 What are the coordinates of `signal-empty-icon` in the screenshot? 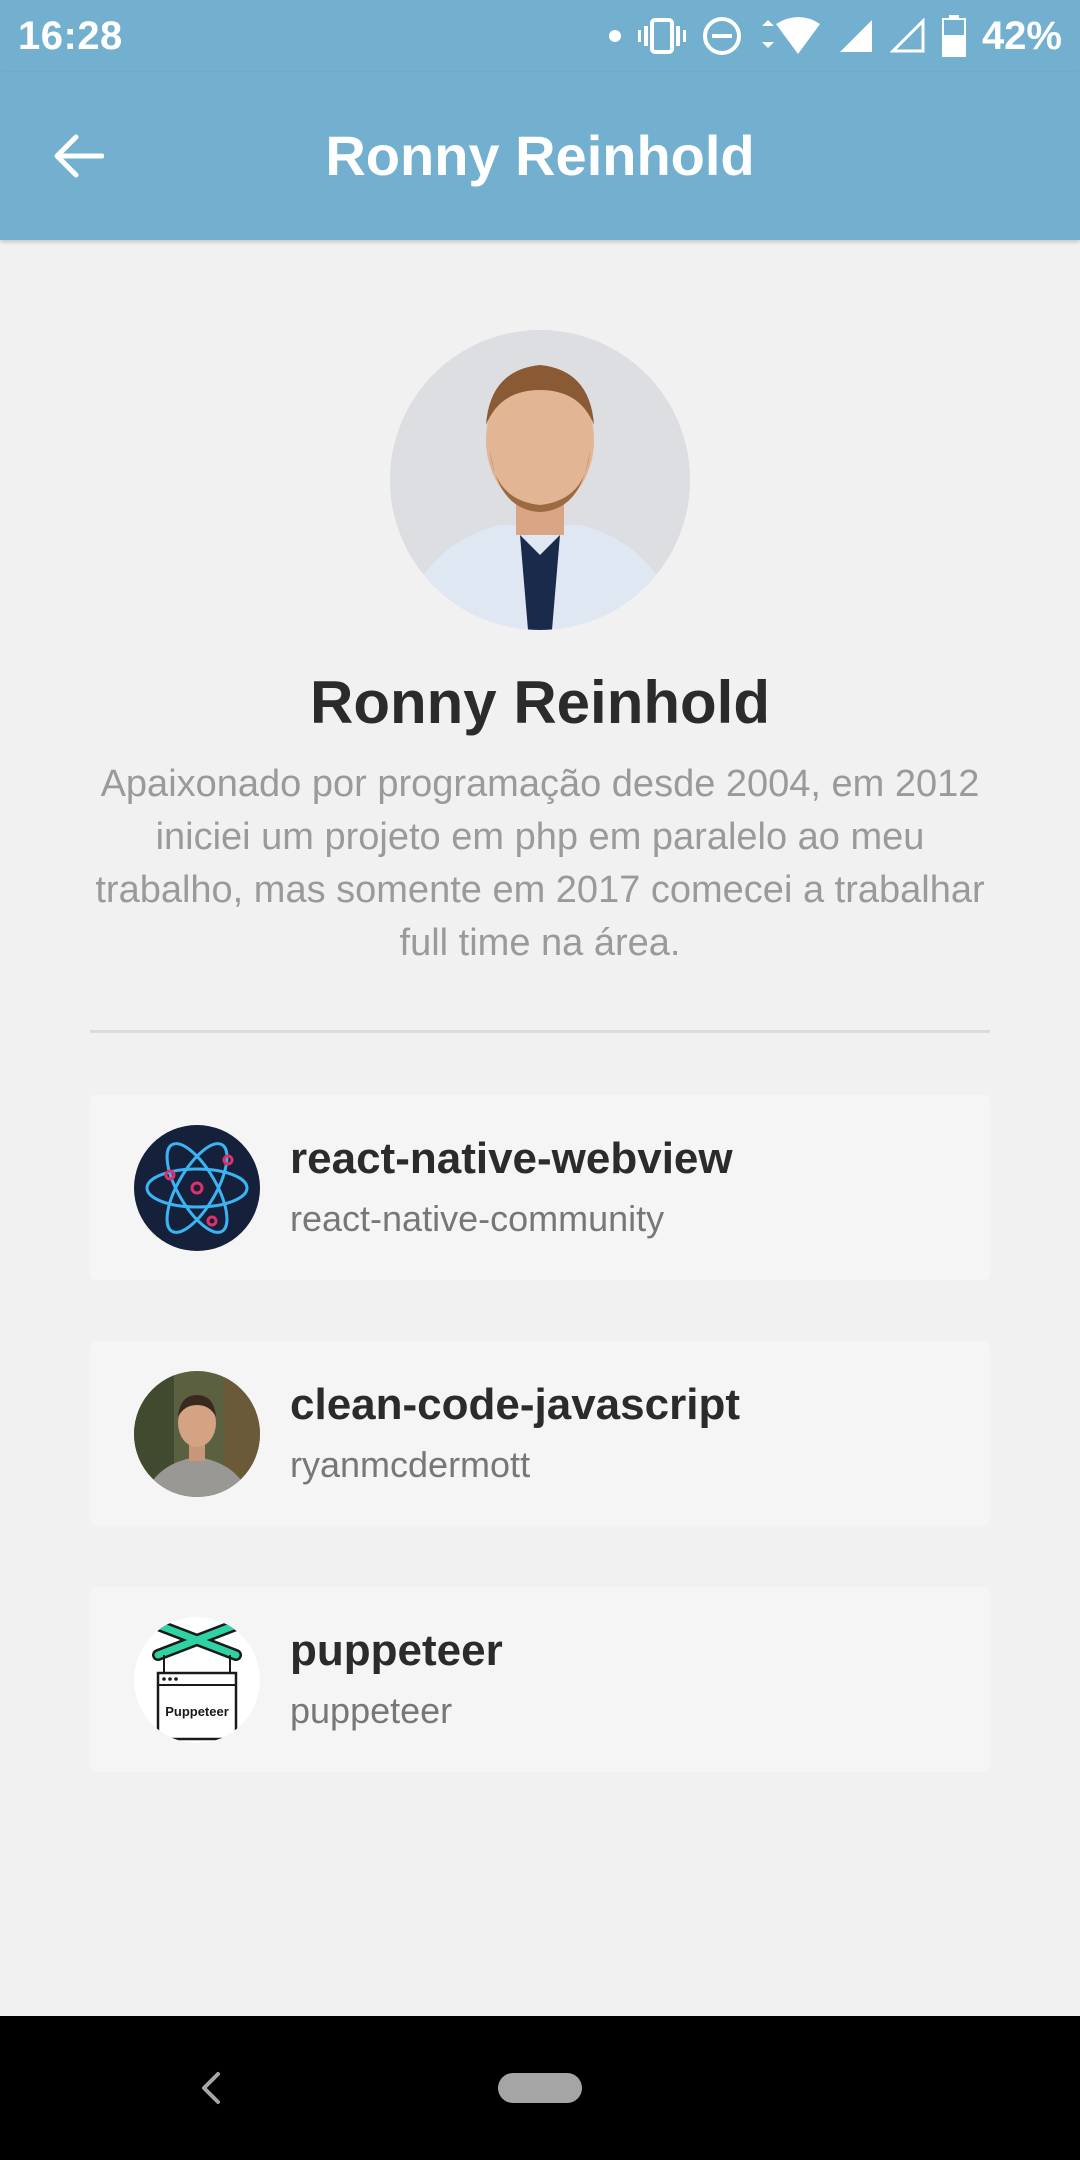 It's located at (907, 36).